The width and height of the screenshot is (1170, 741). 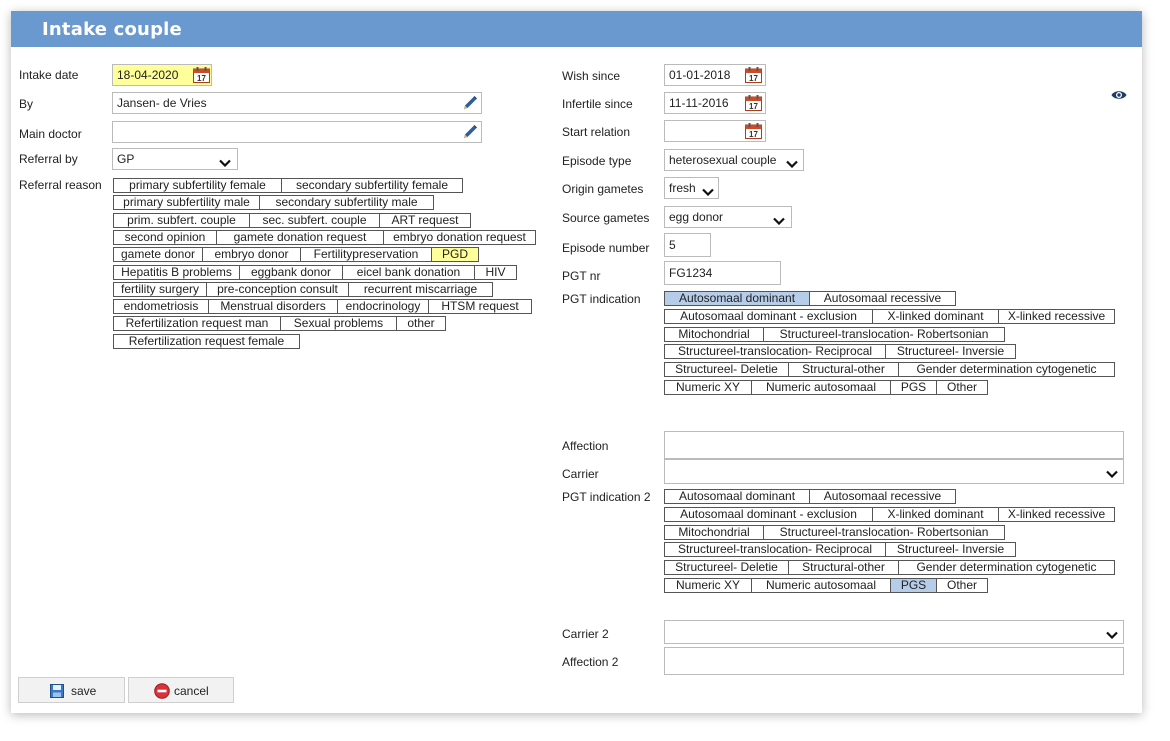 I want to click on pgt-indication-tag: Other, so click(x=962, y=387).